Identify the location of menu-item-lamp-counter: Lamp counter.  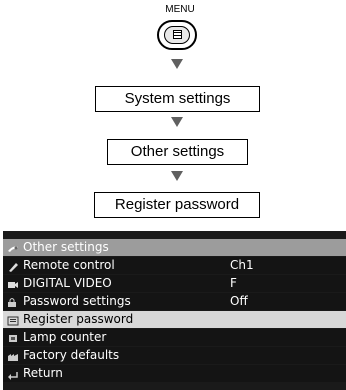
(174, 337).